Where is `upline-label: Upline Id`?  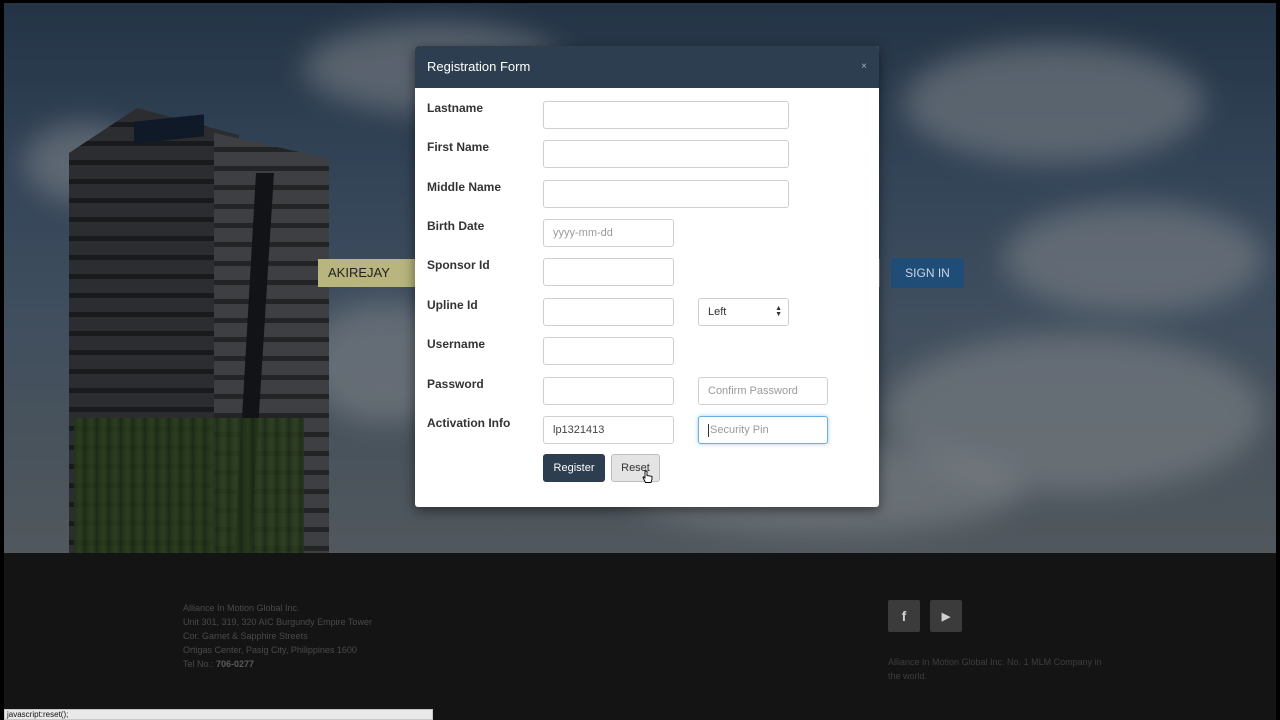
upline-label: Upline Id is located at coordinates (452, 305).